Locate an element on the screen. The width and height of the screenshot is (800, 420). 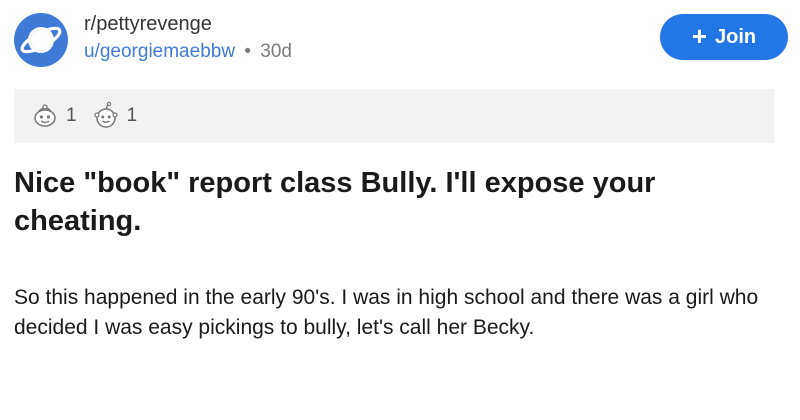
author-line: u/georgiemaebbw • 30d is located at coordinates (188, 52).